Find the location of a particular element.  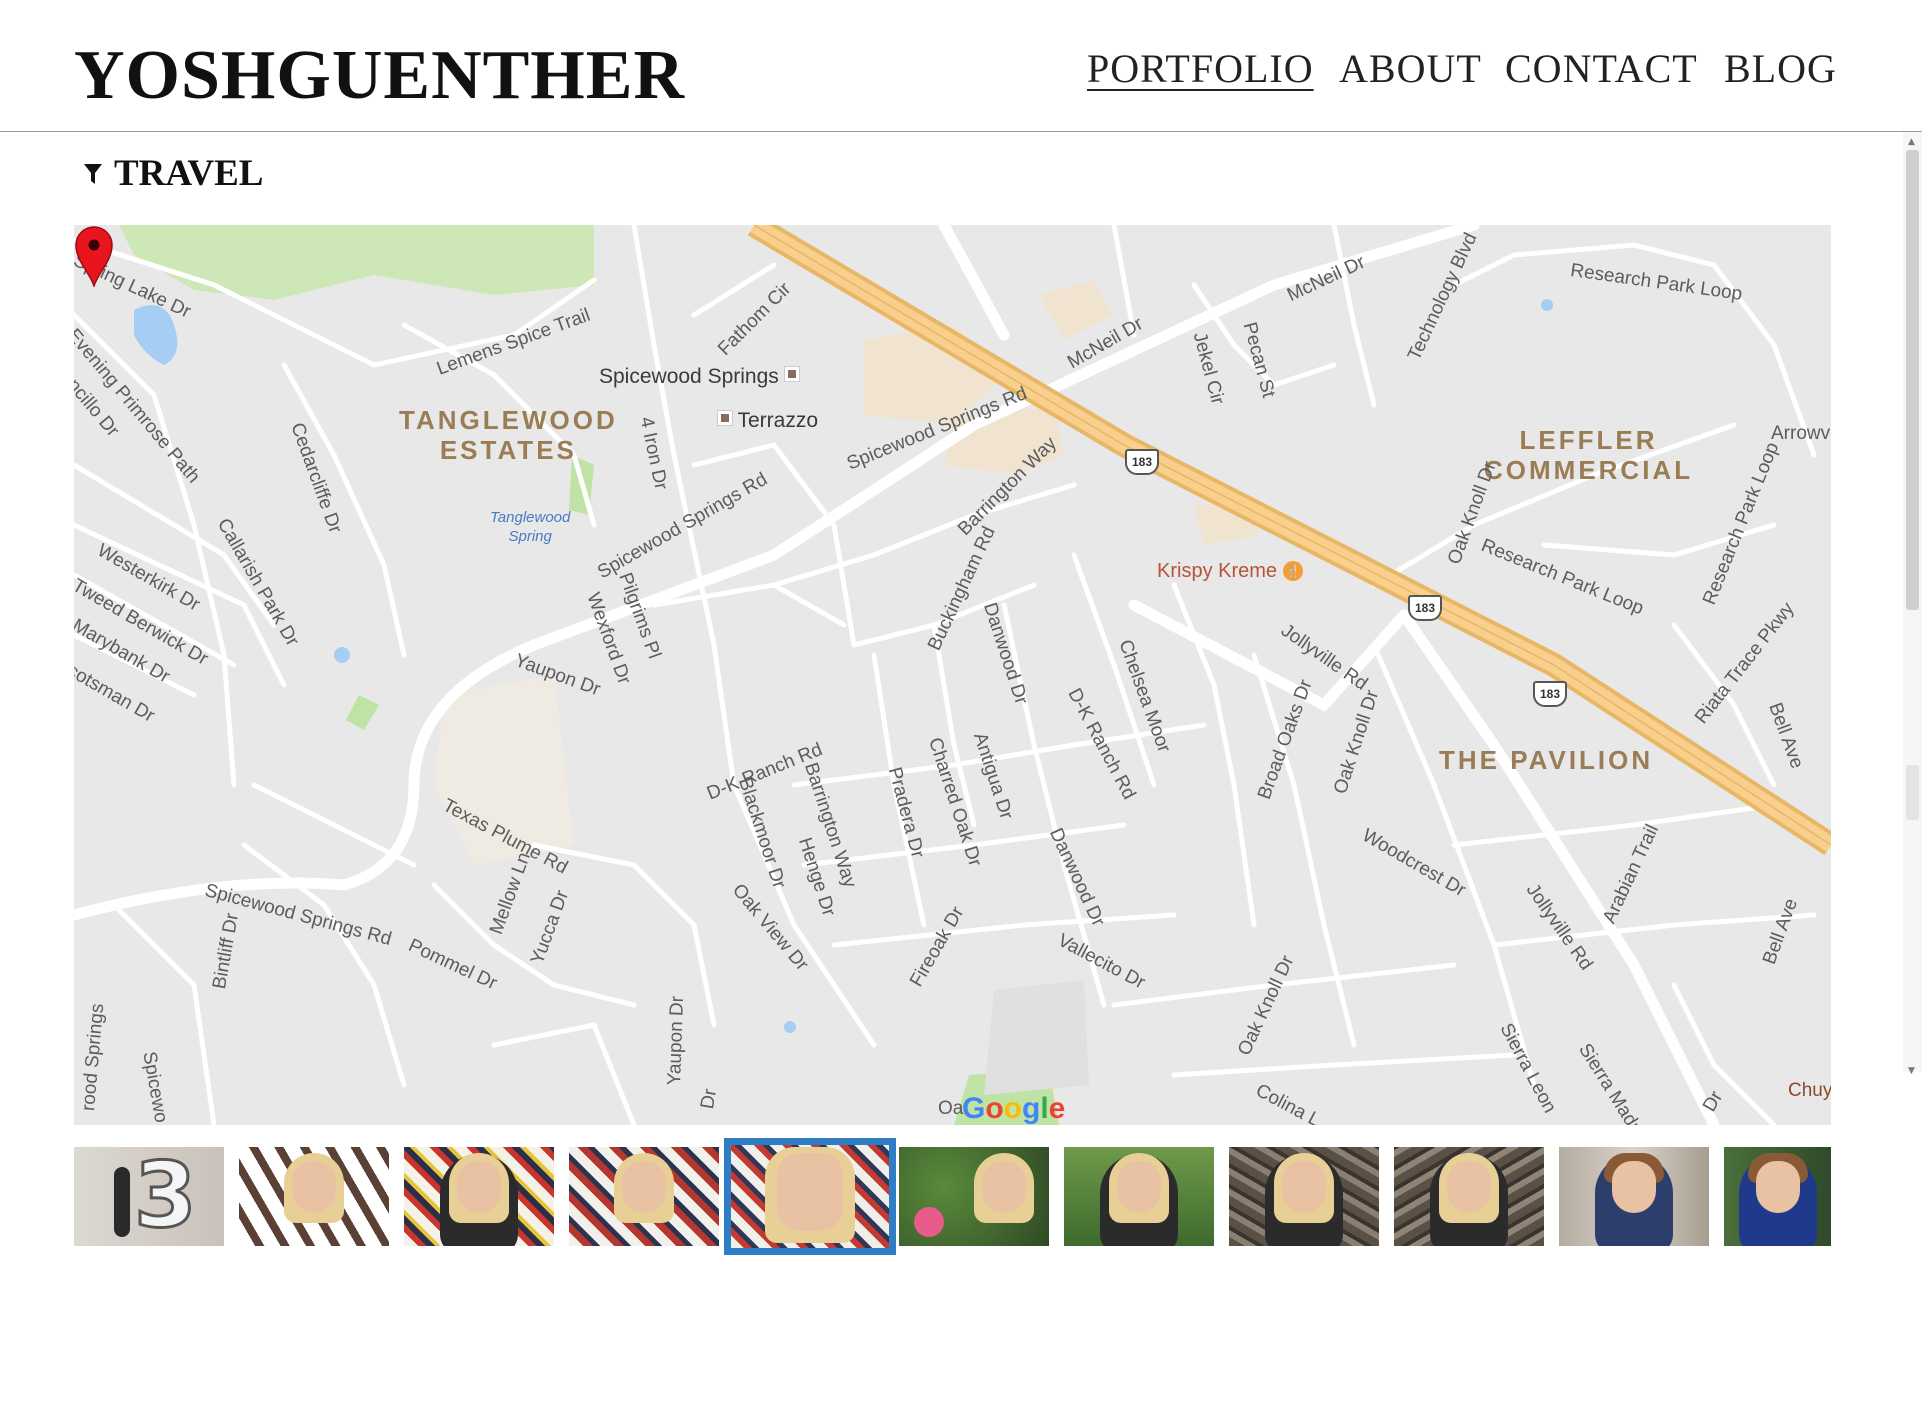

poi-krispy-kreme: Krispy Kreme 🍴 is located at coordinates (1230, 571).